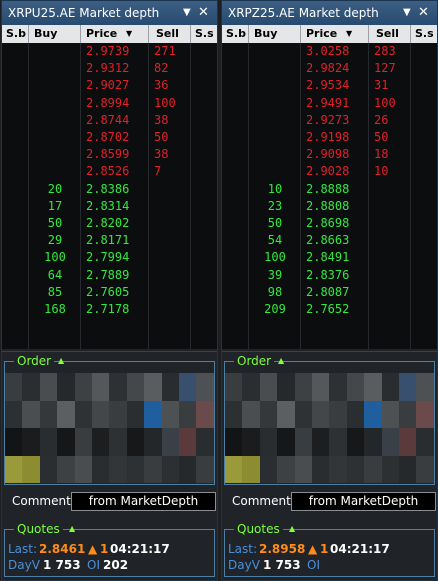  What do you see at coordinates (109, 51) in the screenshot?
I see `ask-row: 2.9739 271` at bounding box center [109, 51].